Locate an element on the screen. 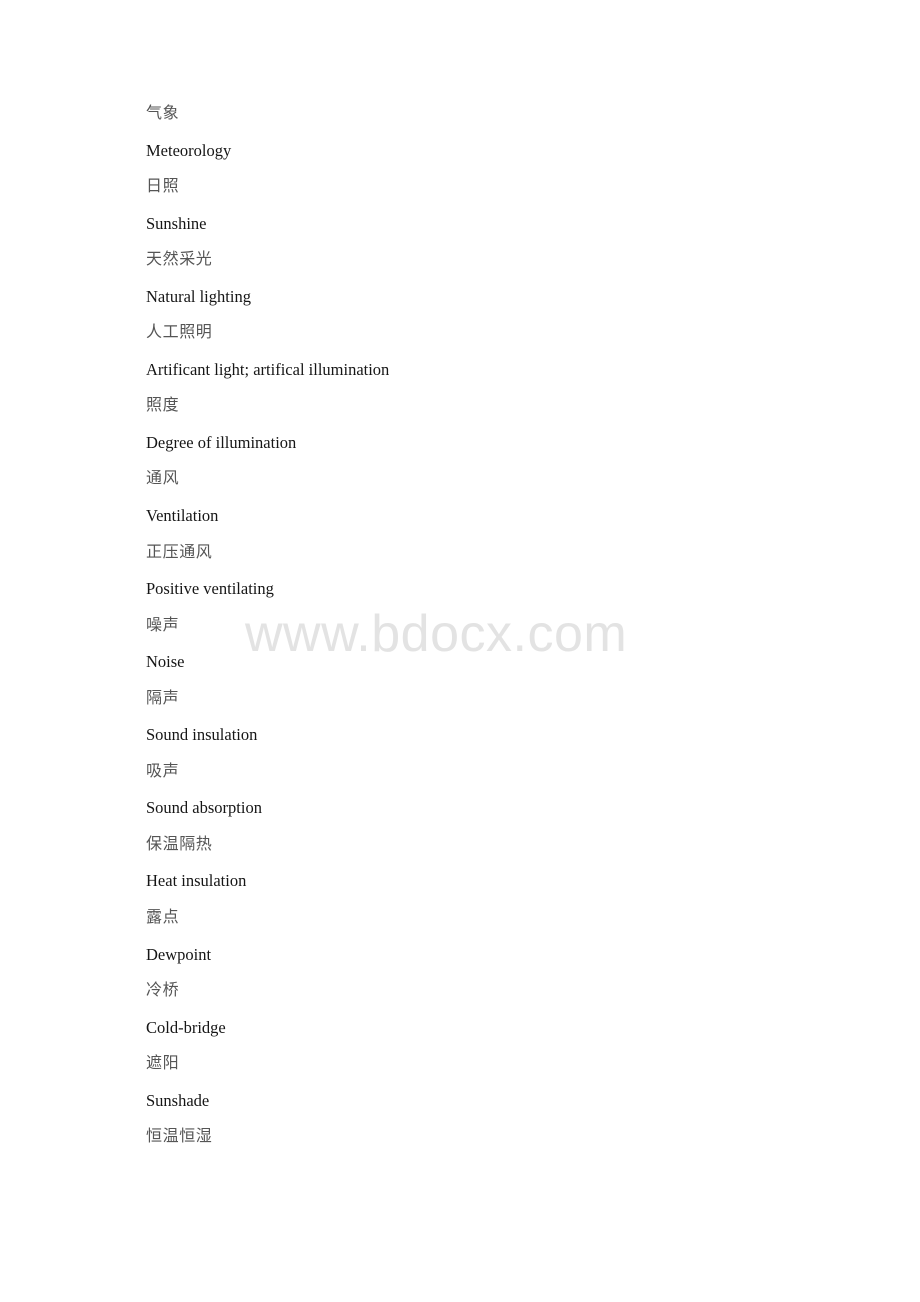  glossary-term-chinese: 通风 is located at coordinates (163, 479).